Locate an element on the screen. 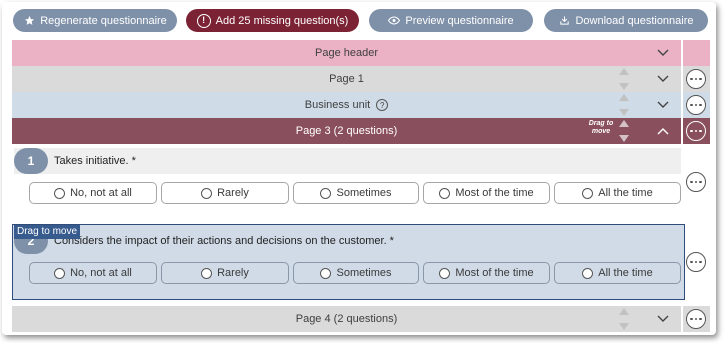 This screenshot has height=343, width=725. page-header-label: Page header is located at coordinates (346, 53).